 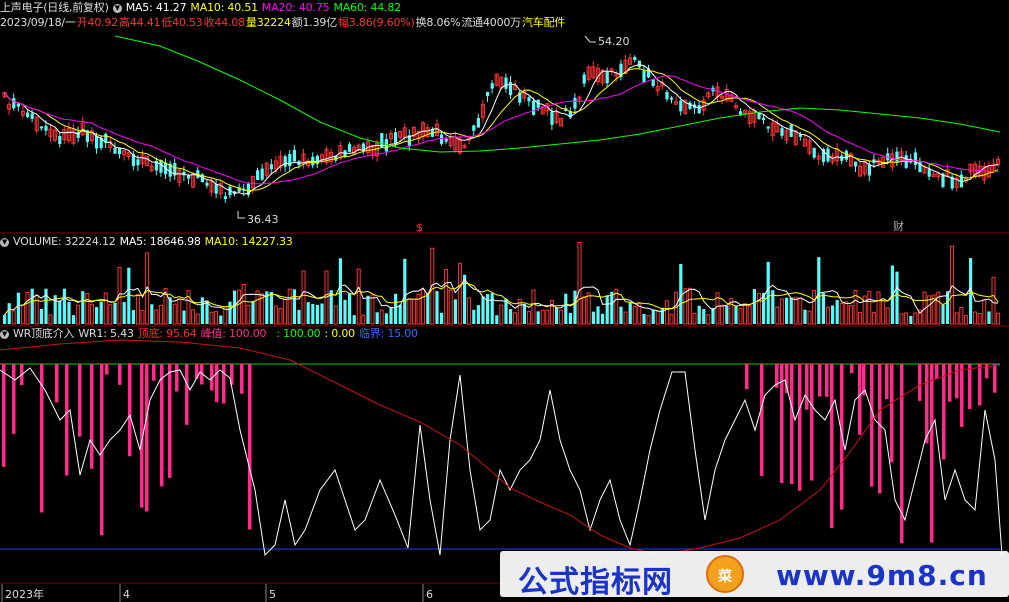 What do you see at coordinates (898, 226) in the screenshot?
I see `marker-cai: 财` at bounding box center [898, 226].